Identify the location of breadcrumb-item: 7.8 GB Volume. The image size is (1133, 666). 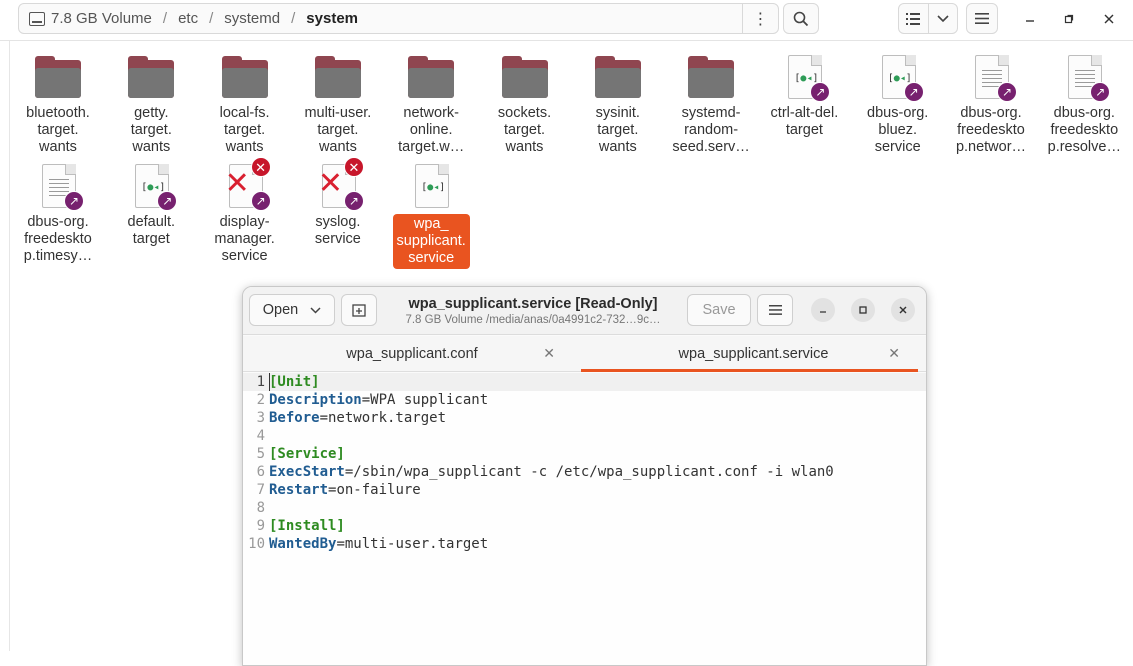
(101, 18).